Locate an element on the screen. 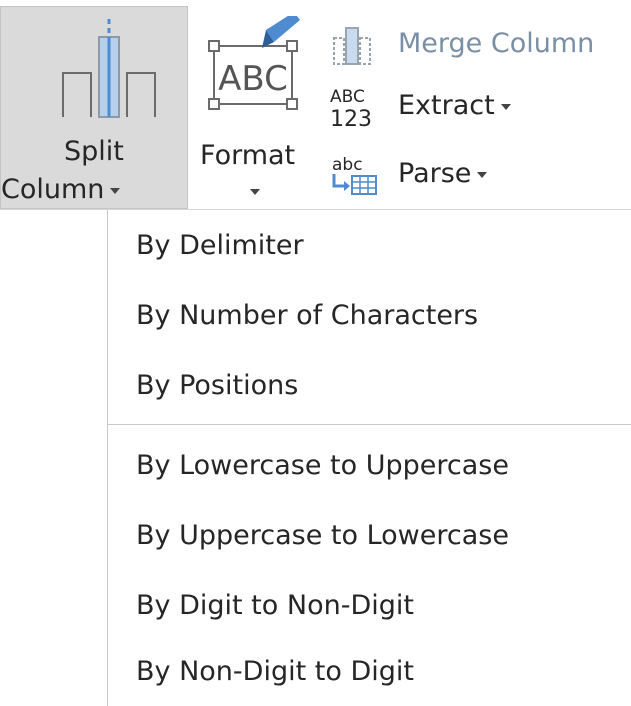 The width and height of the screenshot is (631, 706). parse-button: abc Parse is located at coordinates (476, 175).